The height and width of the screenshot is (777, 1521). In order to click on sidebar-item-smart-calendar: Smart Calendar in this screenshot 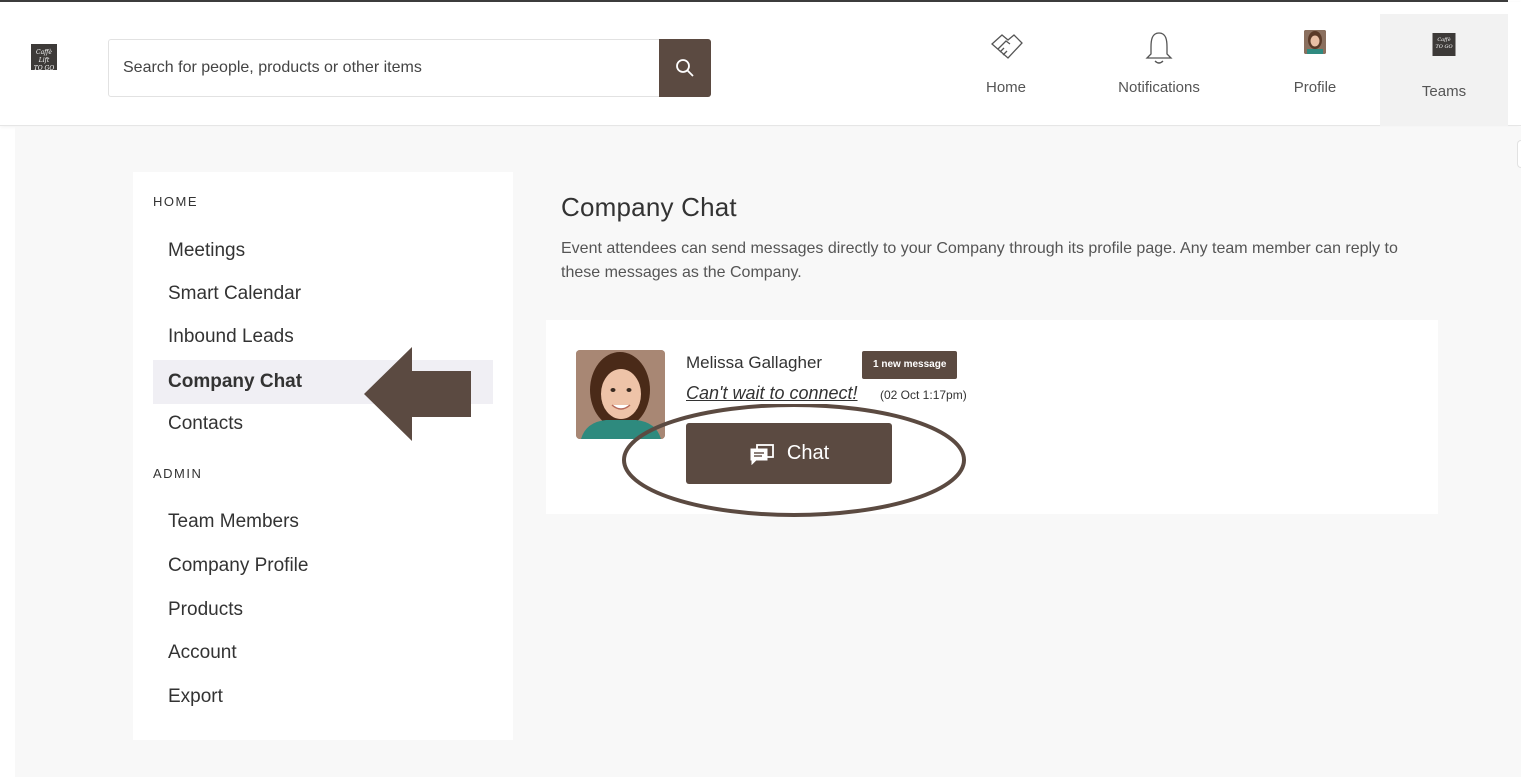, I will do `click(323, 294)`.